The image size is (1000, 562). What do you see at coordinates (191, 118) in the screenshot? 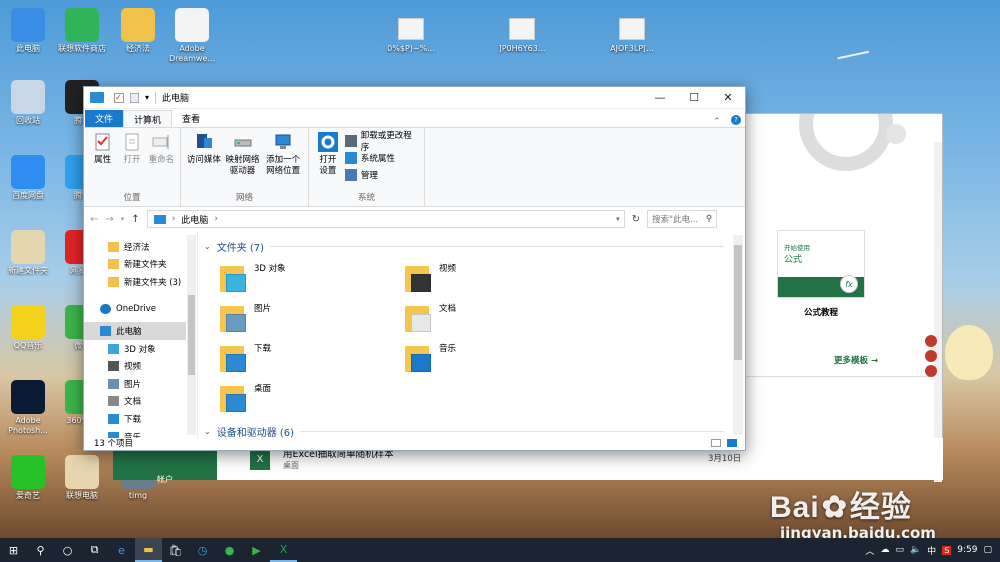
I see `tab-view: 查看` at bounding box center [191, 118].